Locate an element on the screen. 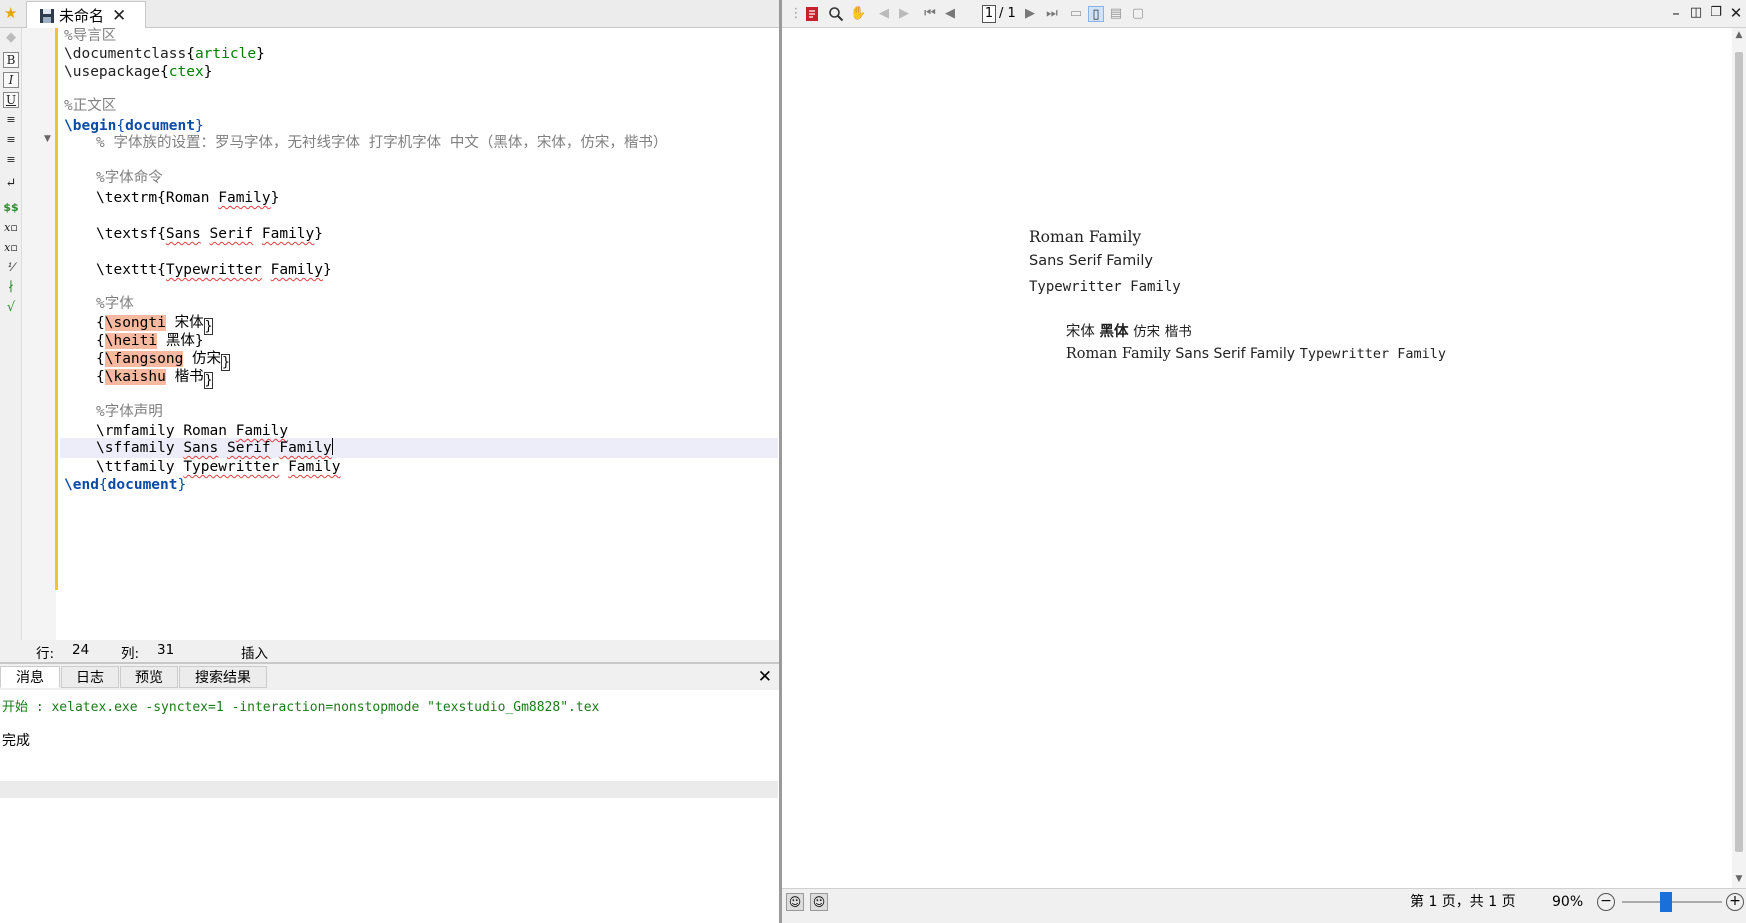 The width and height of the screenshot is (1746, 923). latex-command: \rmfamily is located at coordinates (135, 431).